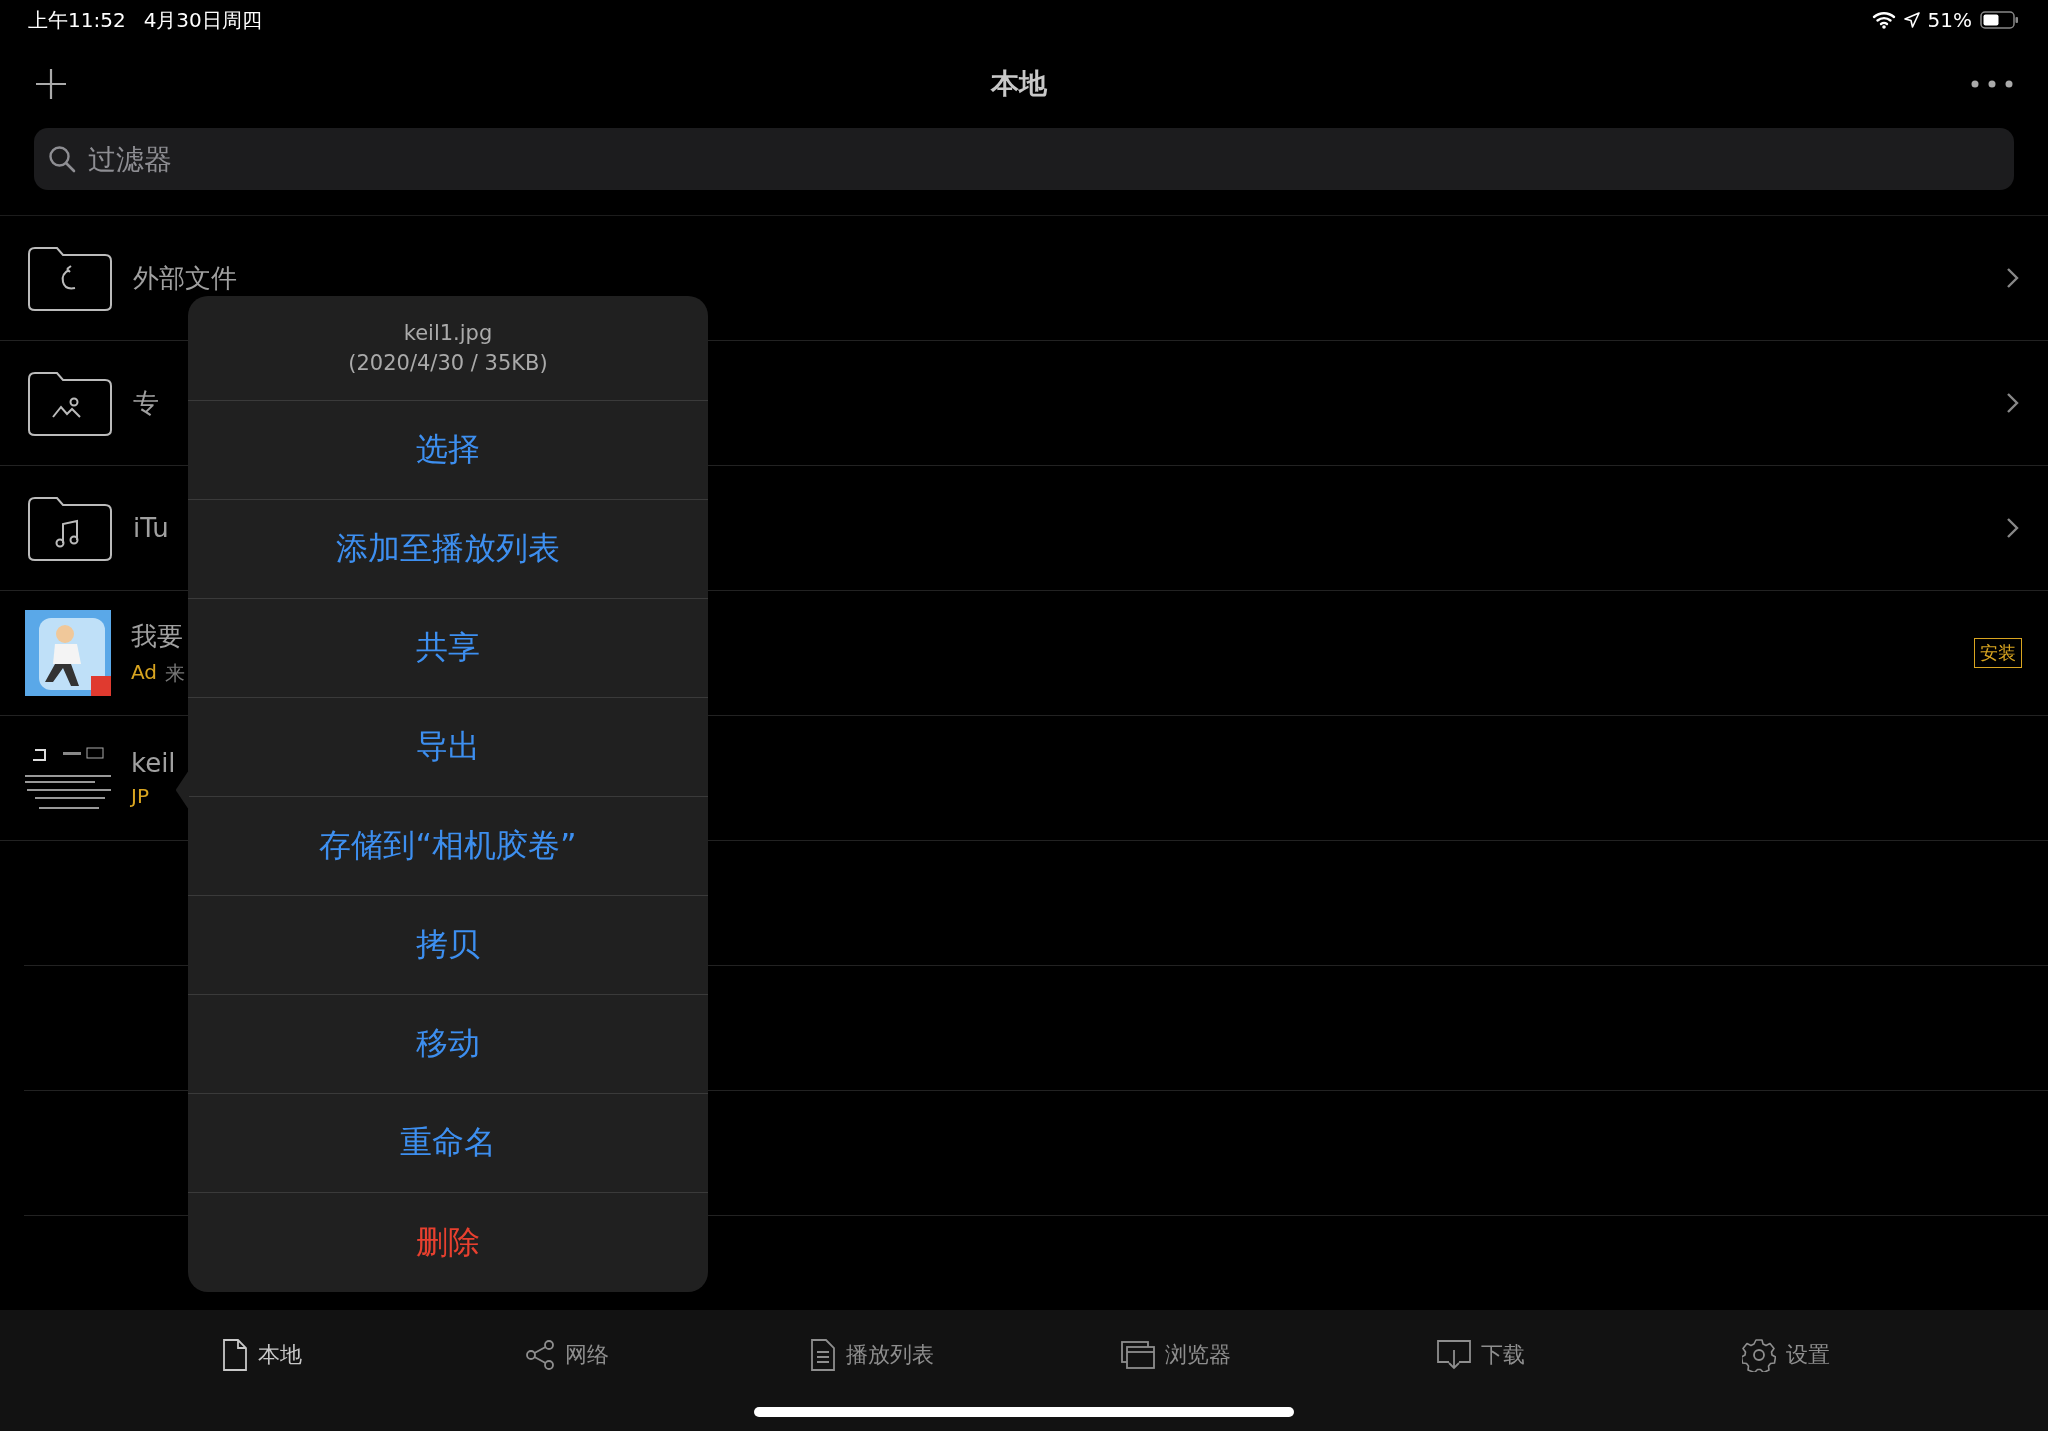 Image resolution: width=2048 pixels, height=1431 pixels. What do you see at coordinates (448, 747) in the screenshot?
I see `menu-item: 导出` at bounding box center [448, 747].